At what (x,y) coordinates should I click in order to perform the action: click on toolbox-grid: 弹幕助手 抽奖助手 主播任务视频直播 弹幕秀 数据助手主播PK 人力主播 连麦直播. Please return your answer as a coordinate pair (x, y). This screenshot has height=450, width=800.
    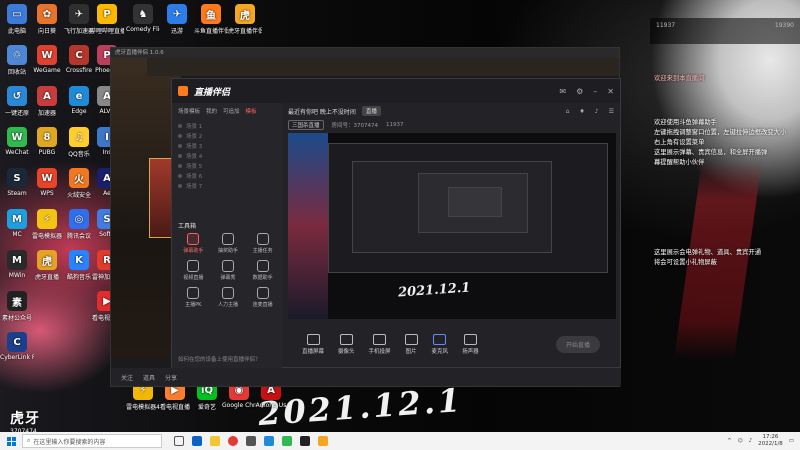
    Looking at the image, I should click on (228, 270).